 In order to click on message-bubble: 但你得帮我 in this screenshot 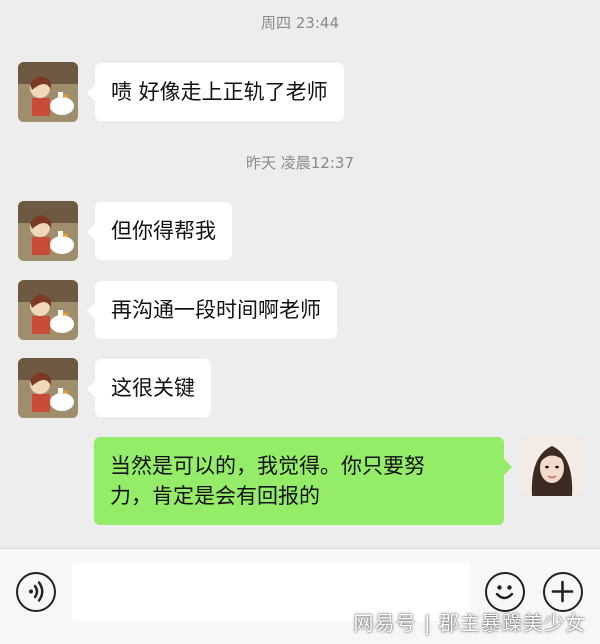, I will do `click(159, 231)`.